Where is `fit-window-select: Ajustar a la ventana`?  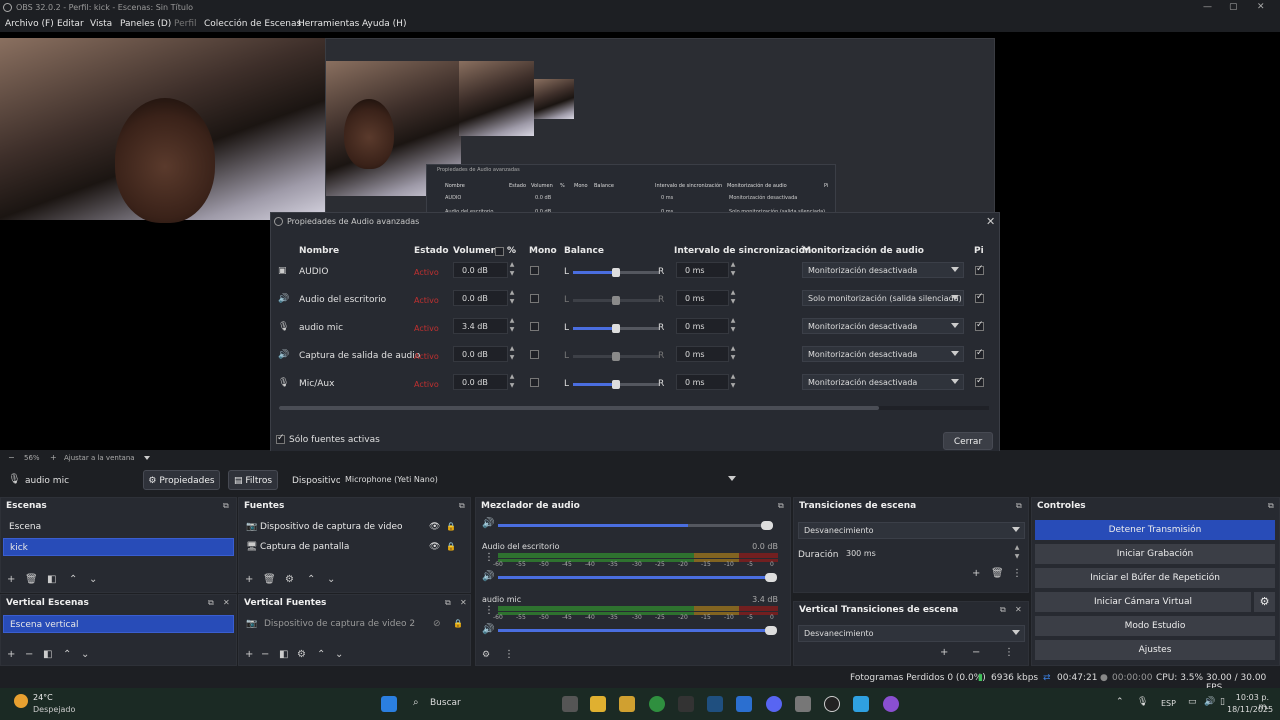
fit-window-select: Ajustar a la ventana is located at coordinates (99, 458).